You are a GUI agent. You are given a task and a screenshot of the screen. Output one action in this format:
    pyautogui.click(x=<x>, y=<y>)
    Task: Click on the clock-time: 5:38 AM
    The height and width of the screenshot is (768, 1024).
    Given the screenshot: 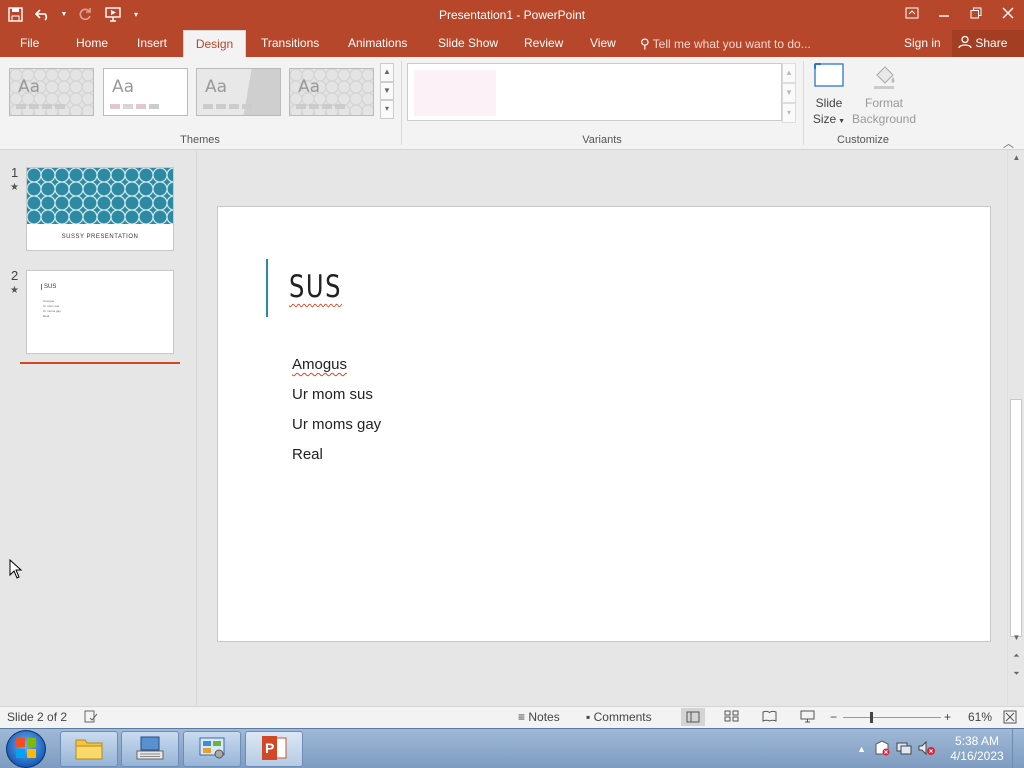 What is the action you would take?
    pyautogui.click(x=977, y=741)
    